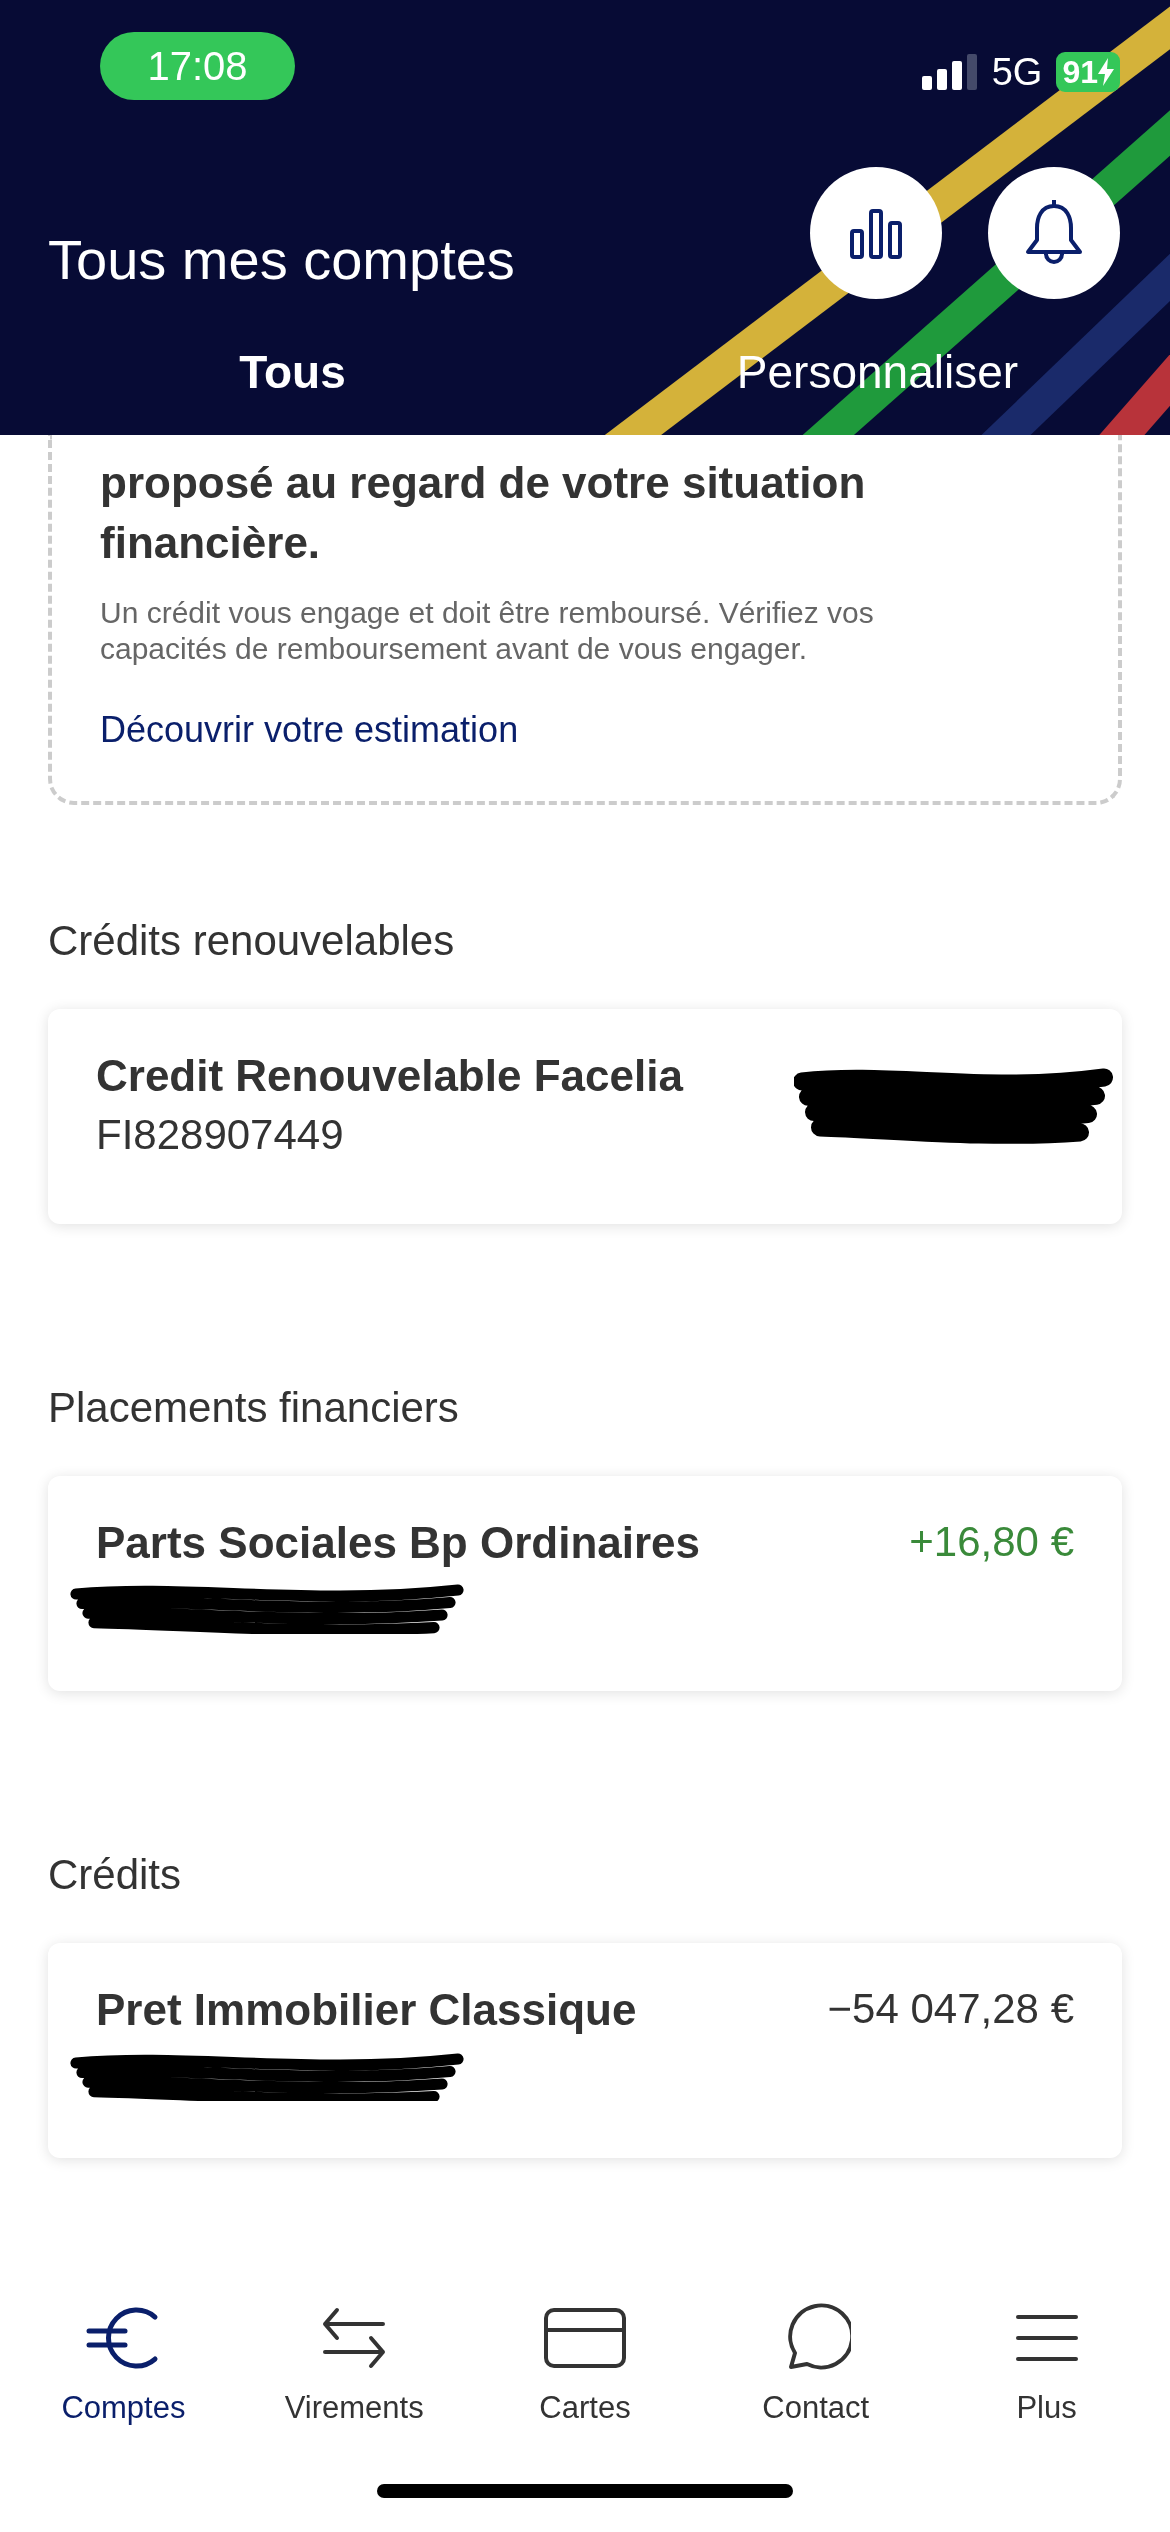 The height and width of the screenshot is (2532, 1170). What do you see at coordinates (949, 72) in the screenshot?
I see `signal-icon` at bounding box center [949, 72].